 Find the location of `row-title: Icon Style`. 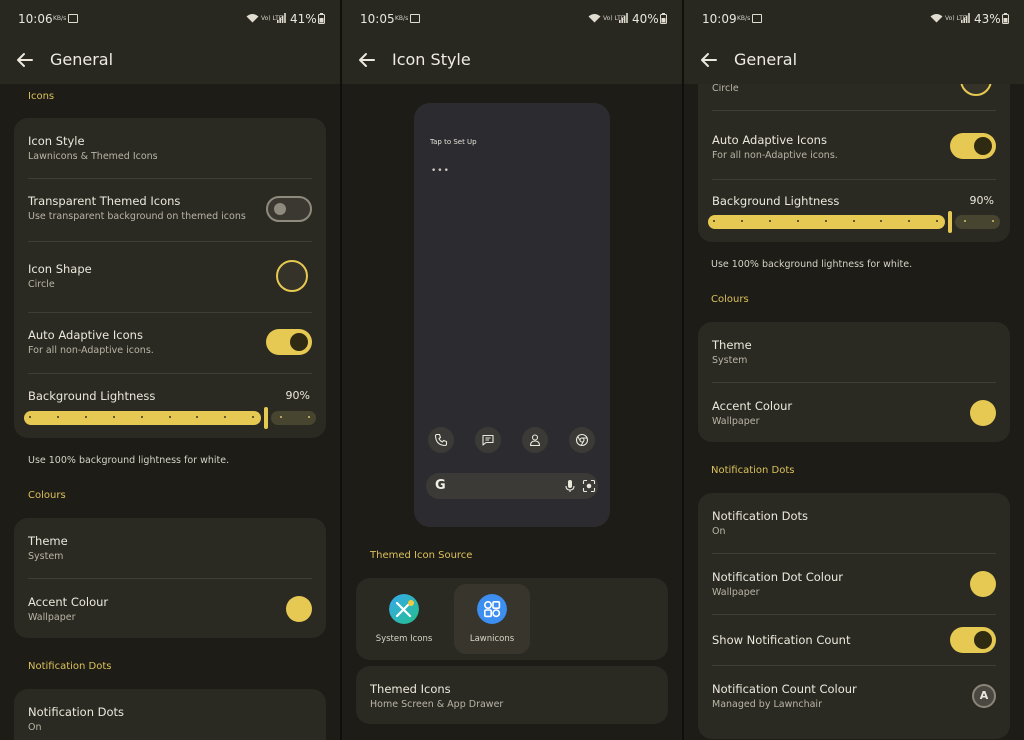

row-title: Icon Style is located at coordinates (56, 141).